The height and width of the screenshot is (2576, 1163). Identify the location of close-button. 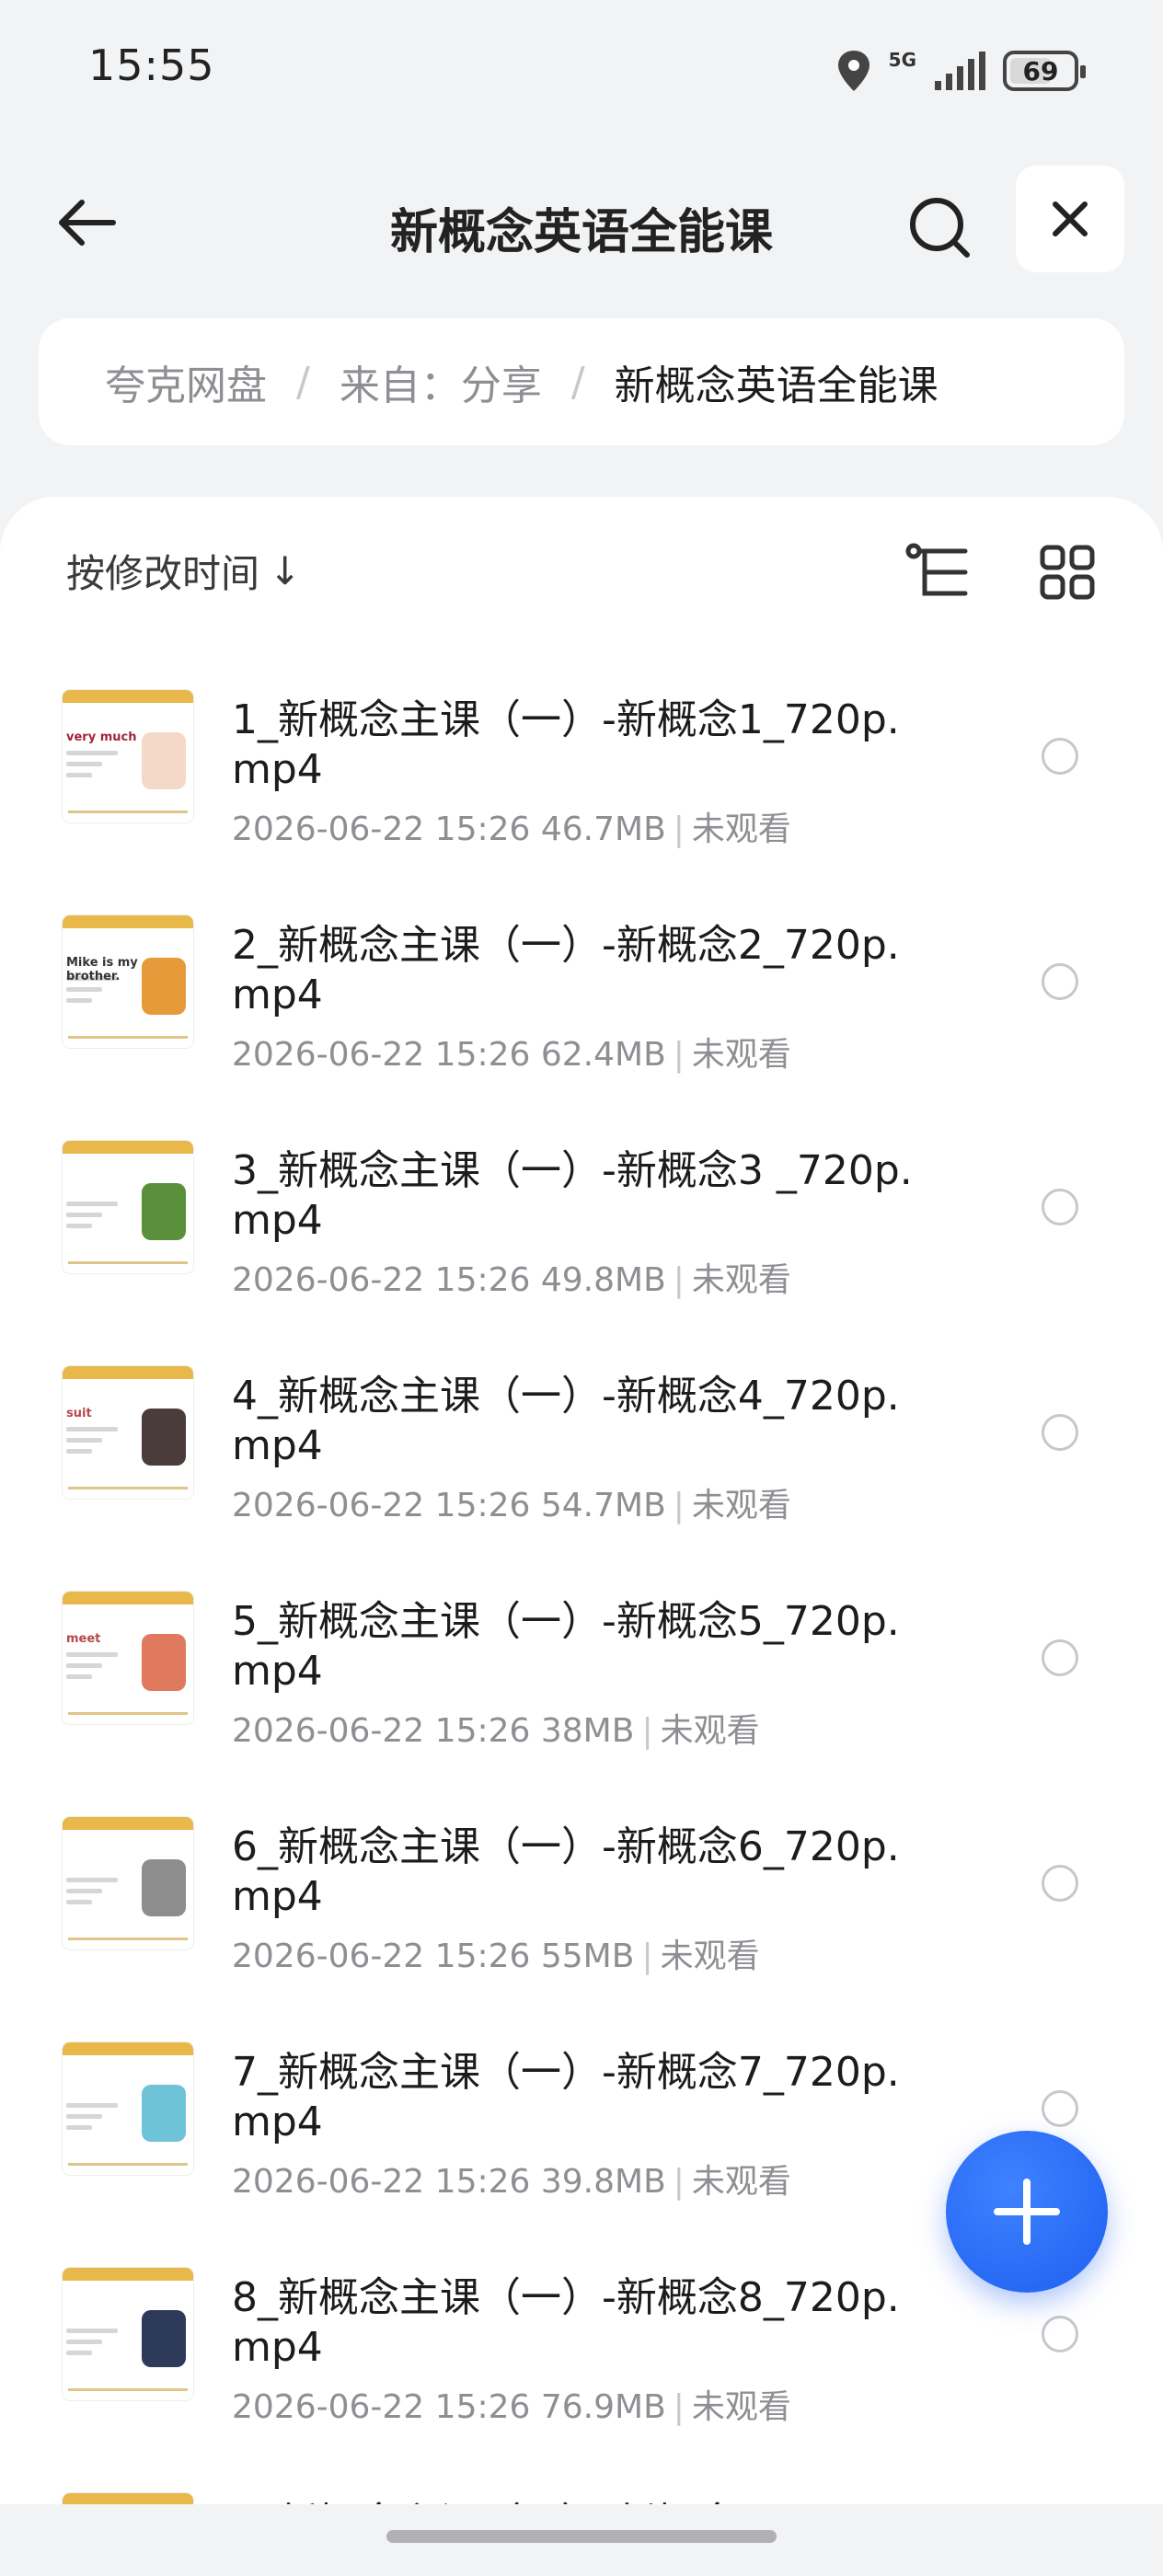
(1070, 219).